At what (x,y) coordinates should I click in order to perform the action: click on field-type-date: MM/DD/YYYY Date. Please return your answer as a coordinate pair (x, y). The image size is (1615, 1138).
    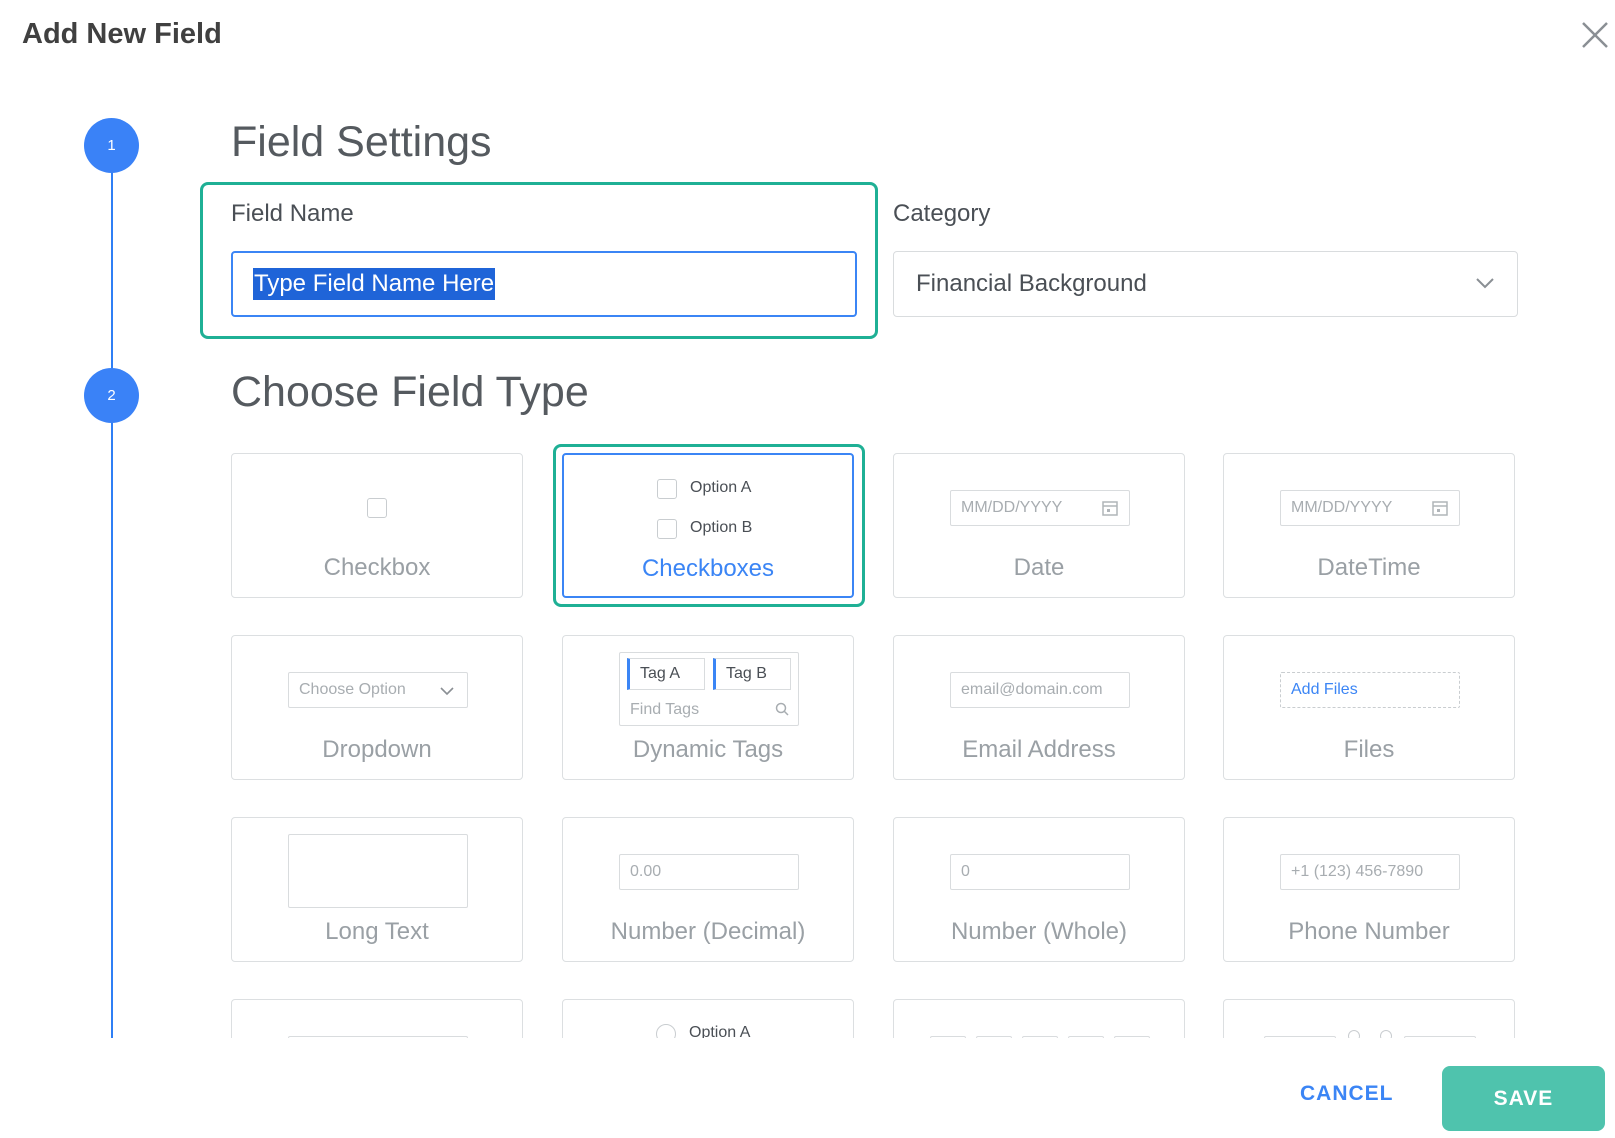
    Looking at the image, I should click on (1039, 525).